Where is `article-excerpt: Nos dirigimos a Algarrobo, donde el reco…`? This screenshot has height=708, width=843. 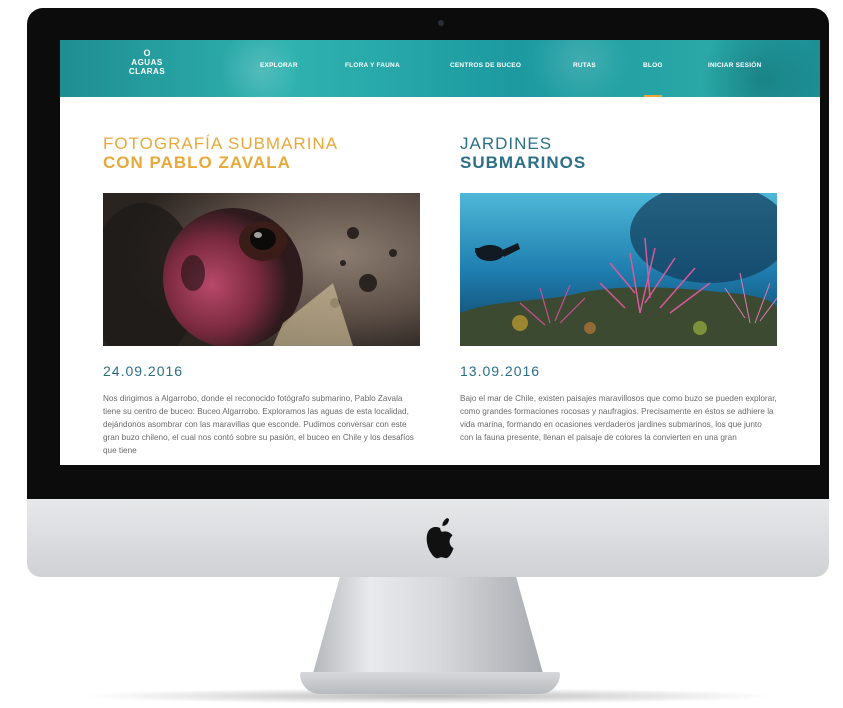 article-excerpt: Nos dirigimos a Algarrobo, donde el reco… is located at coordinates (258, 424).